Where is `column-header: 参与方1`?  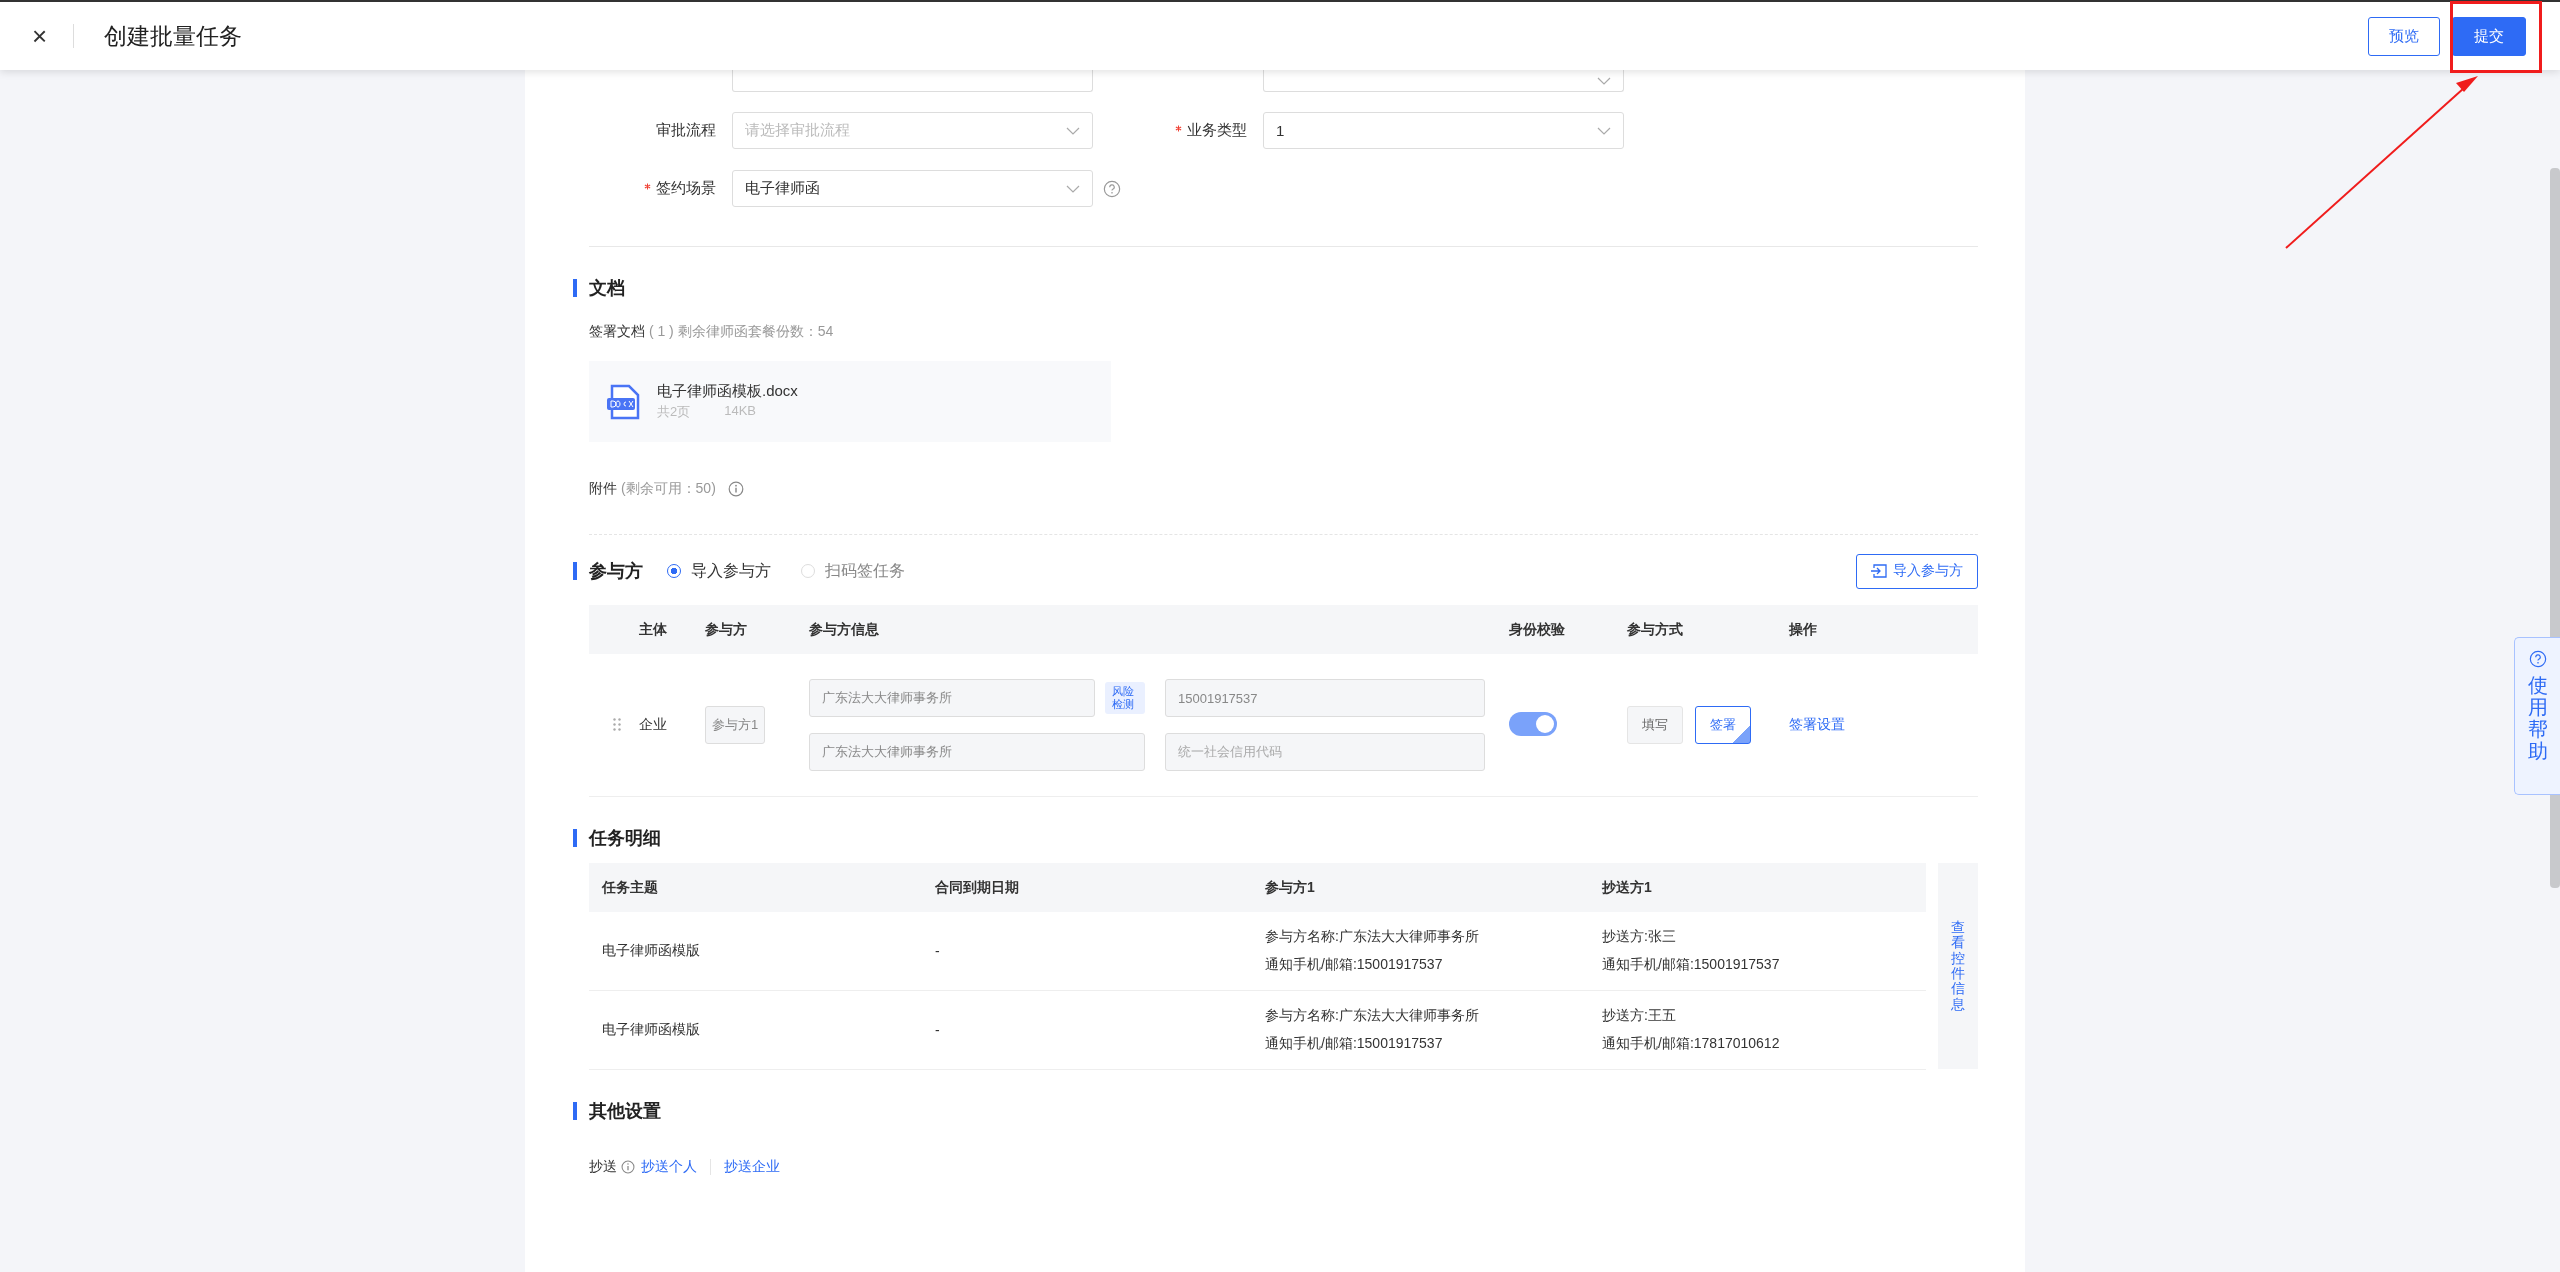
column-header: 参与方1 is located at coordinates (1290, 887).